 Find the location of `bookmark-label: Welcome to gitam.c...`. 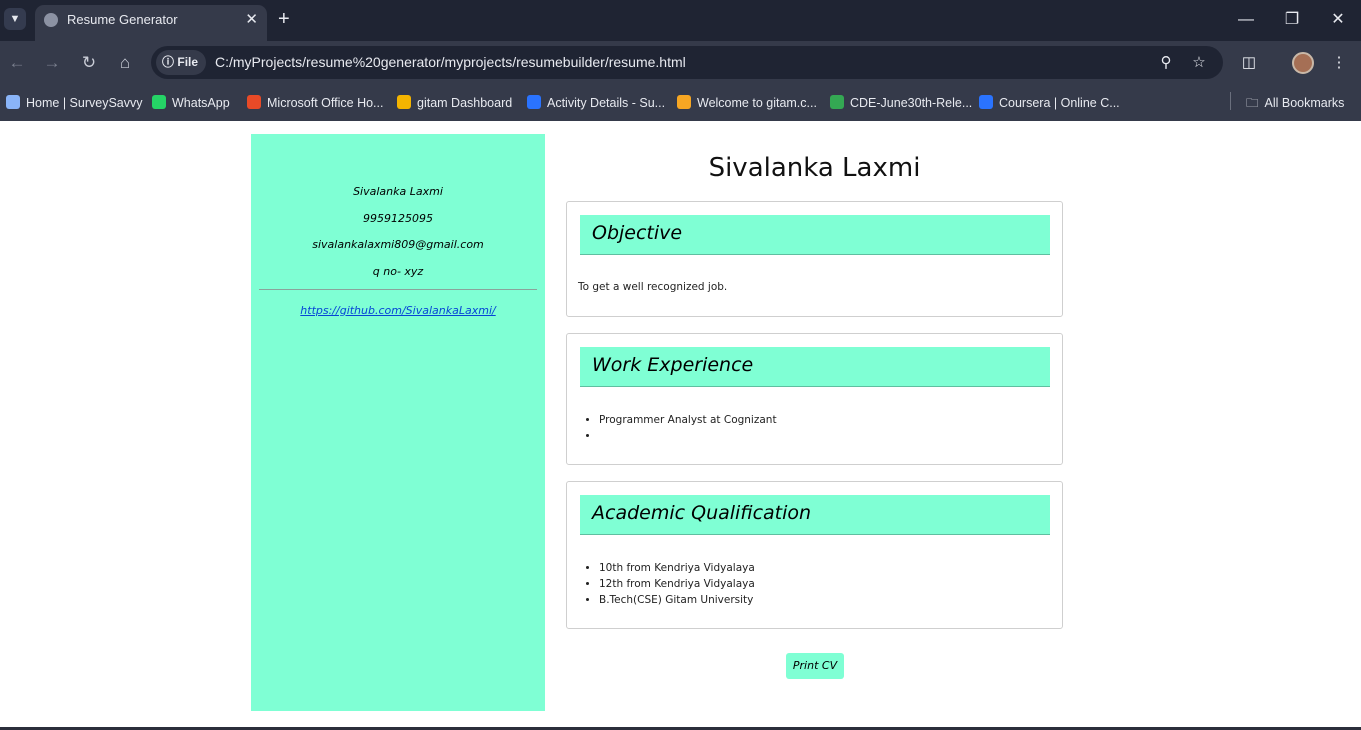

bookmark-label: Welcome to gitam.c... is located at coordinates (757, 103).